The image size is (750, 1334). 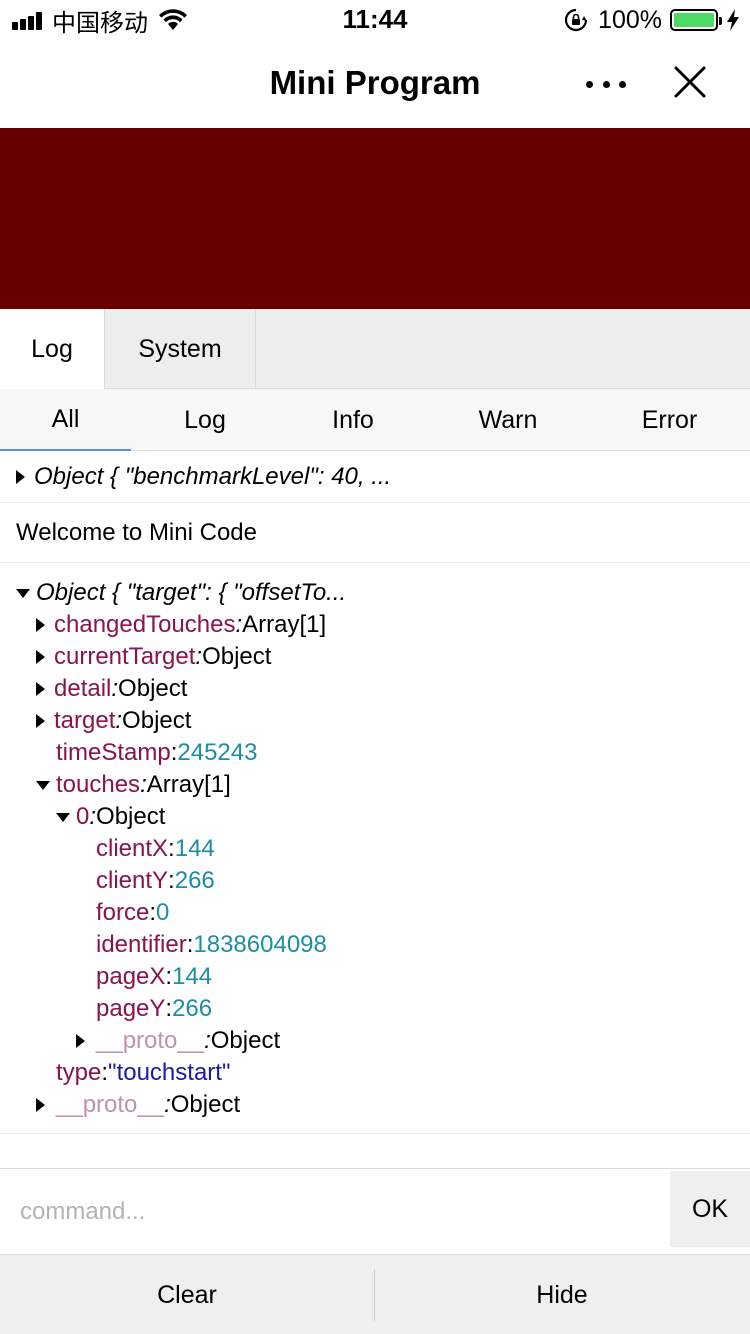 I want to click on close-icon, so click(x=690, y=82).